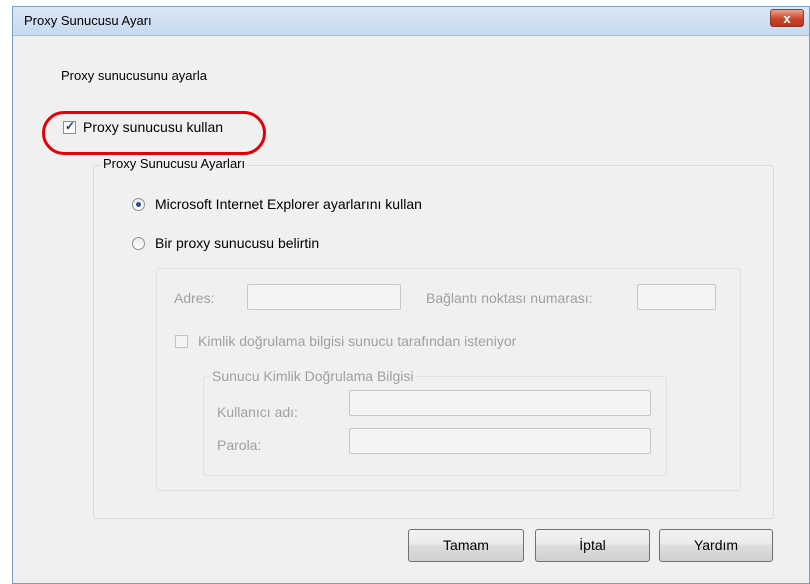 The image size is (810, 584). I want to click on port-input, so click(676, 297).